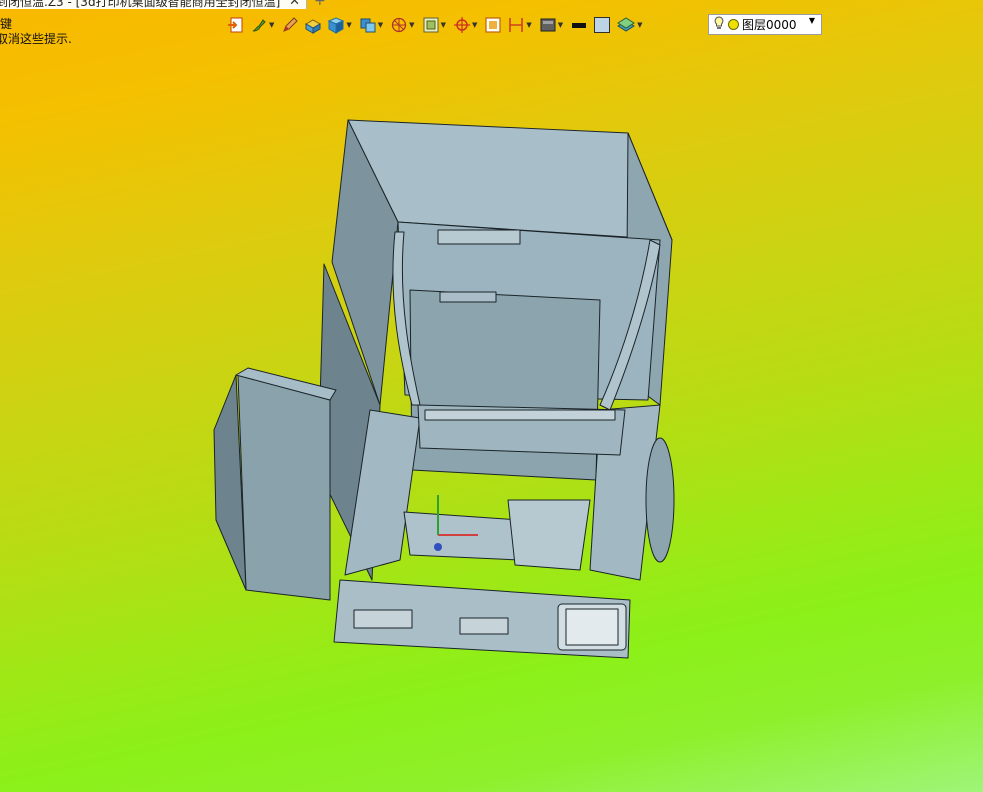 This screenshot has height=792, width=983. What do you see at coordinates (549, 535) in the screenshot?
I see `bed-block` at bounding box center [549, 535].